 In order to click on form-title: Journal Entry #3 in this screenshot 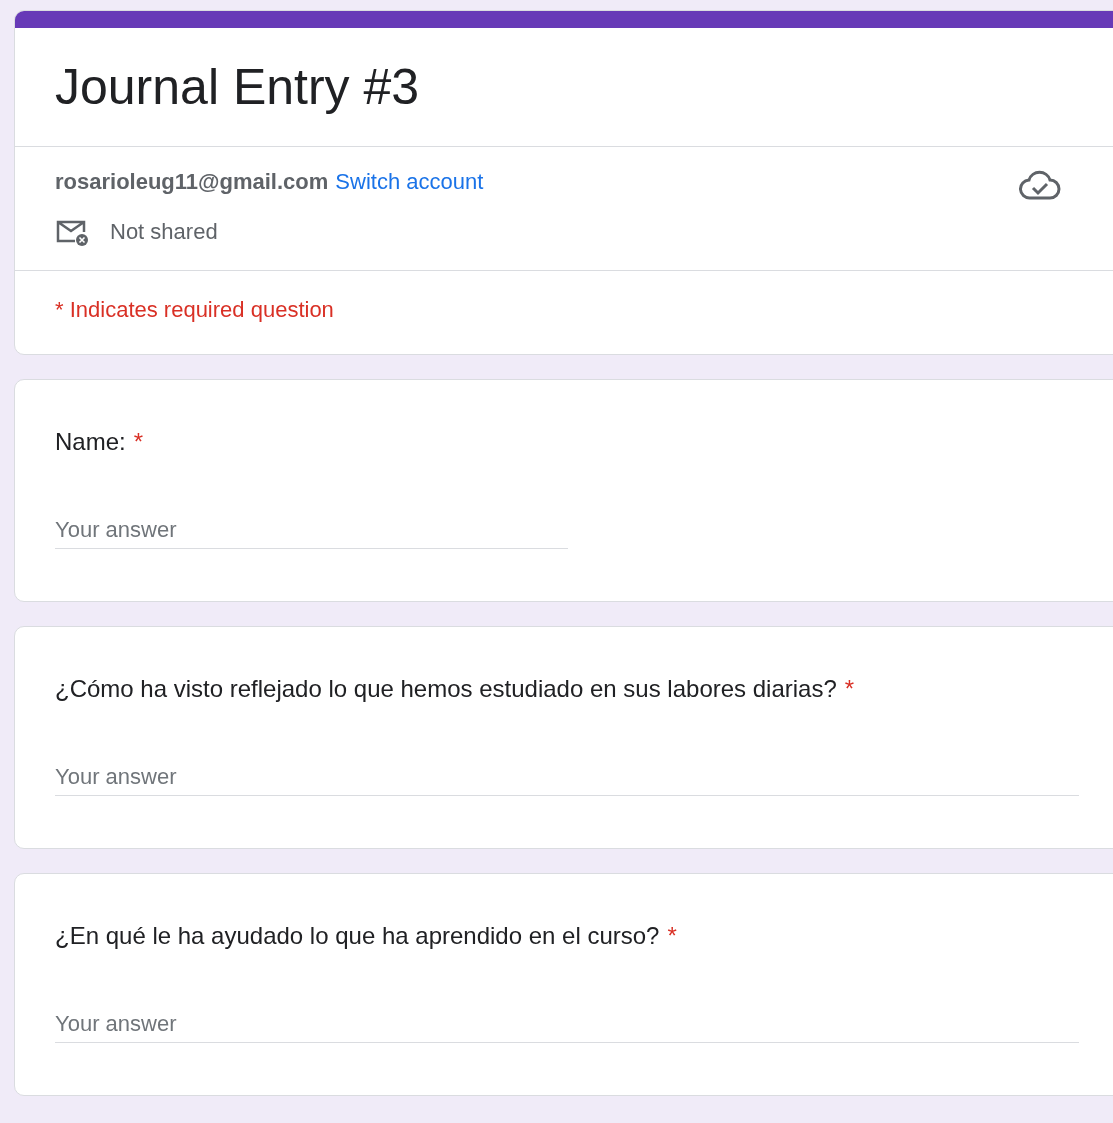, I will do `click(238, 87)`.